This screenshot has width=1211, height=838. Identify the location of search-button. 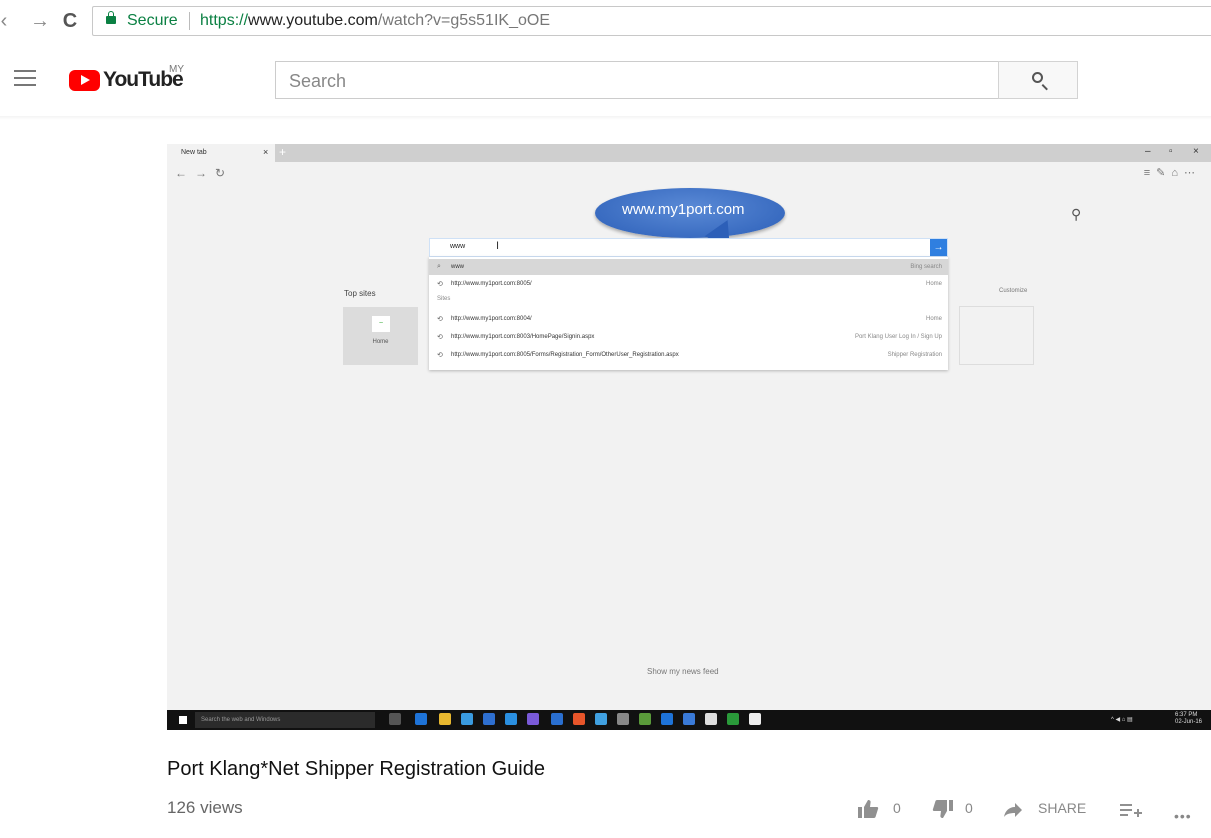
(1038, 80).